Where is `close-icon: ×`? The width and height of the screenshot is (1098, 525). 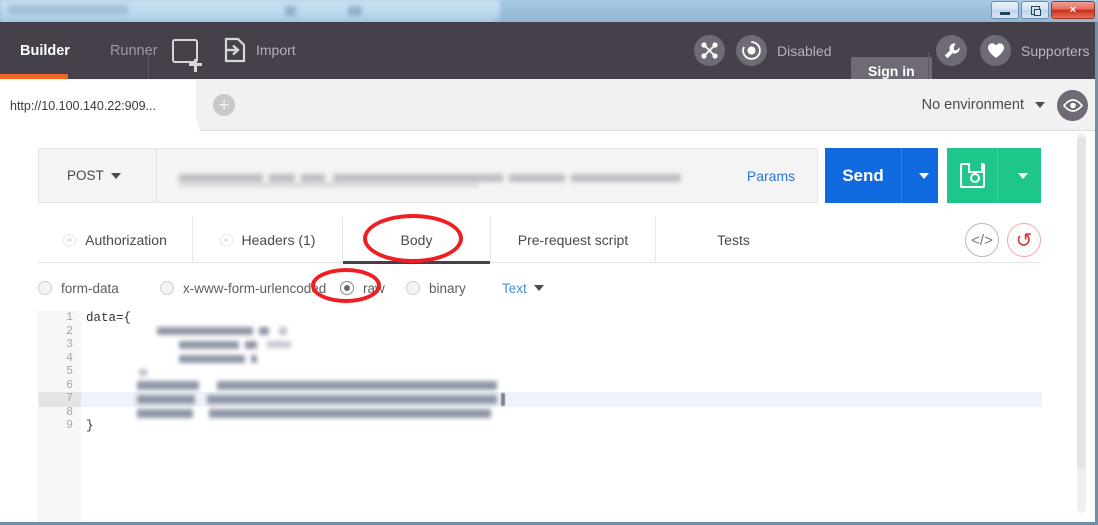
close-icon: × is located at coordinates (1073, 9).